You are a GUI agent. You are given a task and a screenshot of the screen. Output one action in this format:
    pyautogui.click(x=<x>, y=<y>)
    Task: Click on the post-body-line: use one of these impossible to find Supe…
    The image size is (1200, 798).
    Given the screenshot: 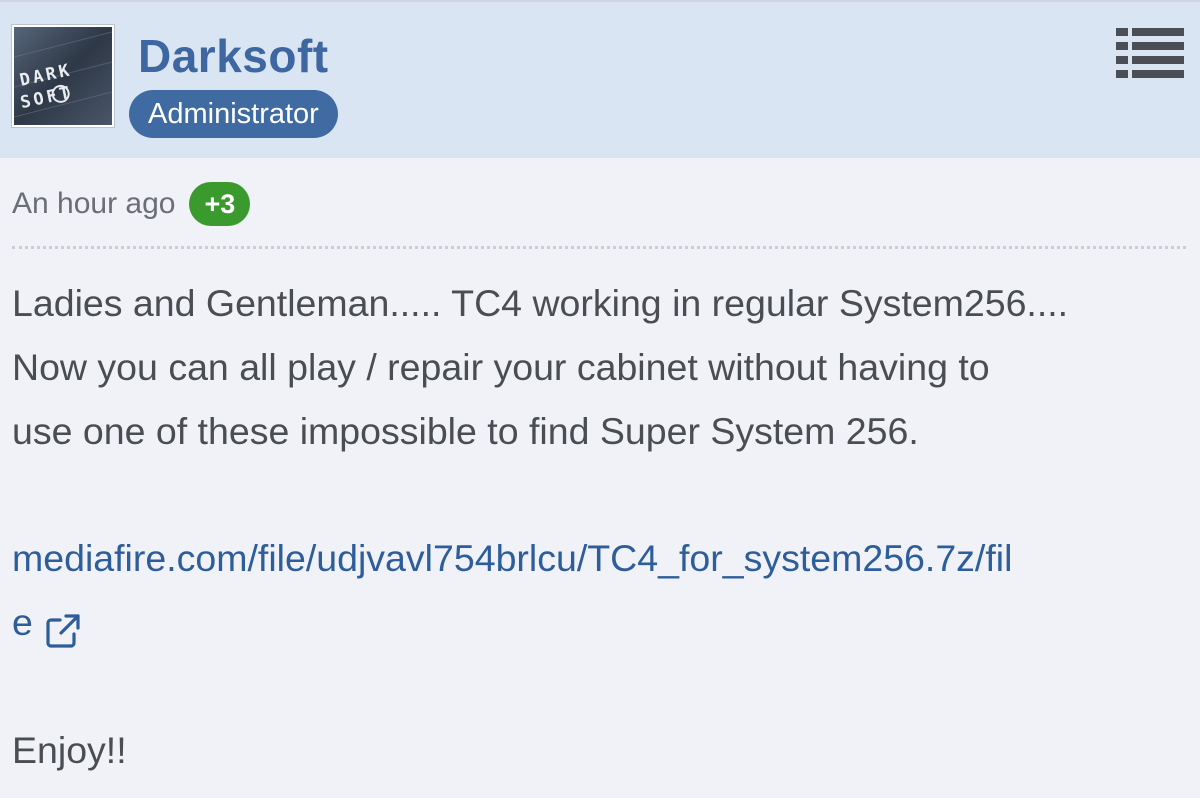 What is the action you would take?
    pyautogui.click(x=465, y=431)
    